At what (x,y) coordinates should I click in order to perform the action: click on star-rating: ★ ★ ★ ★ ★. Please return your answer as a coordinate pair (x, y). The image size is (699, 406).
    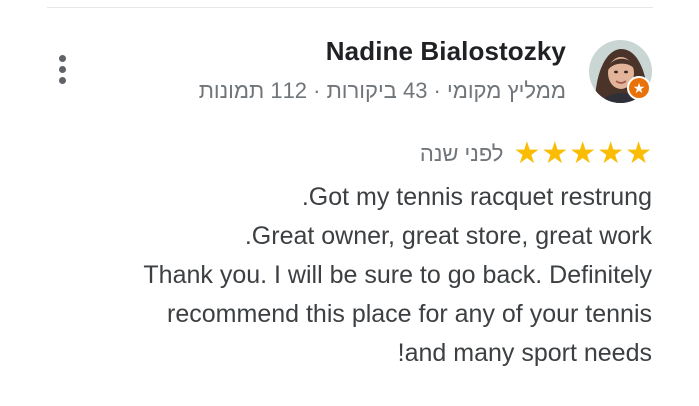
    Looking at the image, I should click on (582, 154).